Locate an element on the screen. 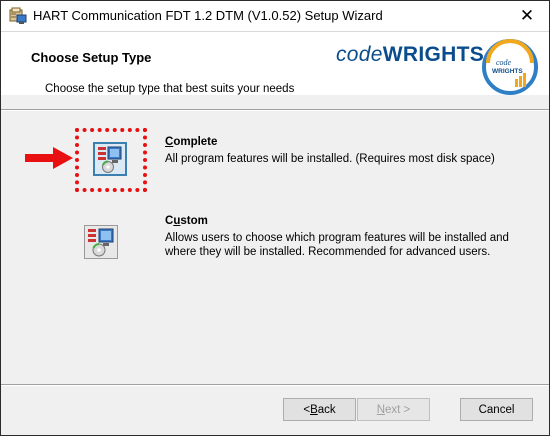 This screenshot has width=550, height=436. back-button: < Back is located at coordinates (319, 409).